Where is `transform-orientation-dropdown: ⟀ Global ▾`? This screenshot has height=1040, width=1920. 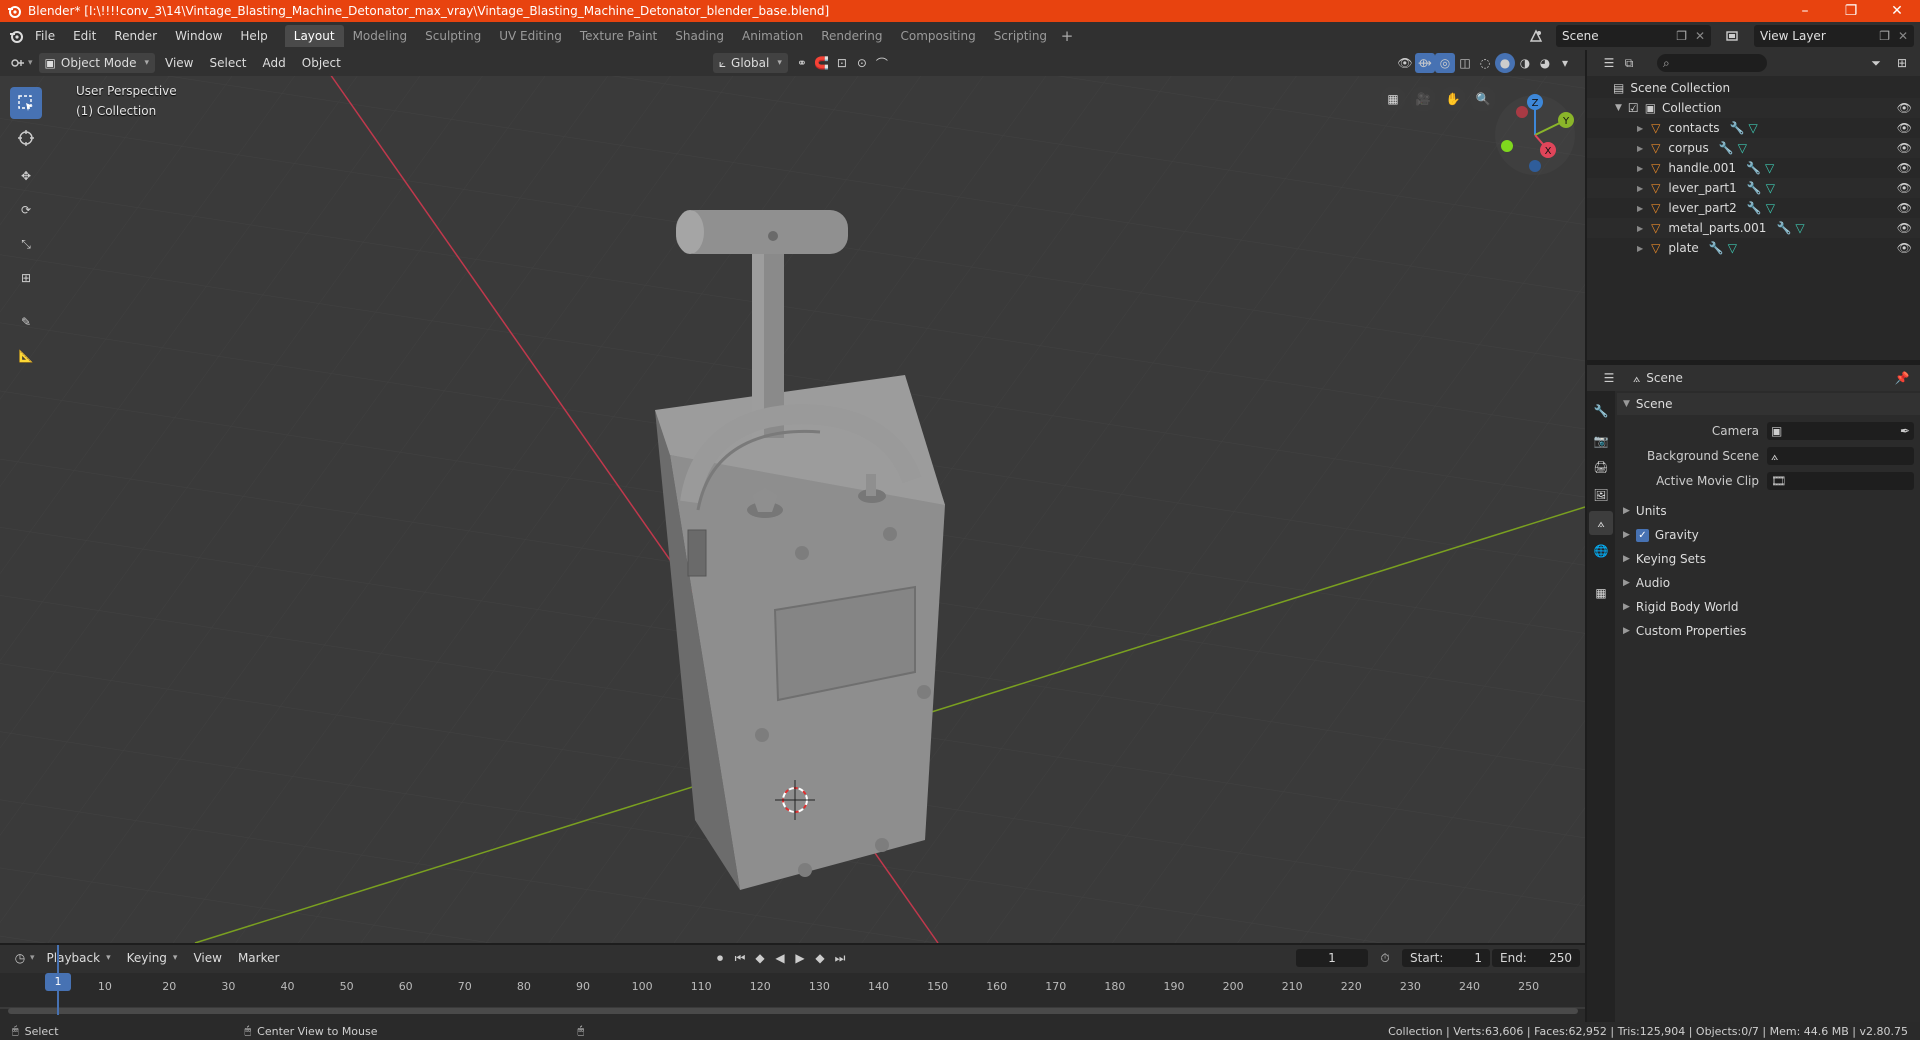
transform-orientation-dropdown: ⟀ Global ▾ is located at coordinates (750, 63).